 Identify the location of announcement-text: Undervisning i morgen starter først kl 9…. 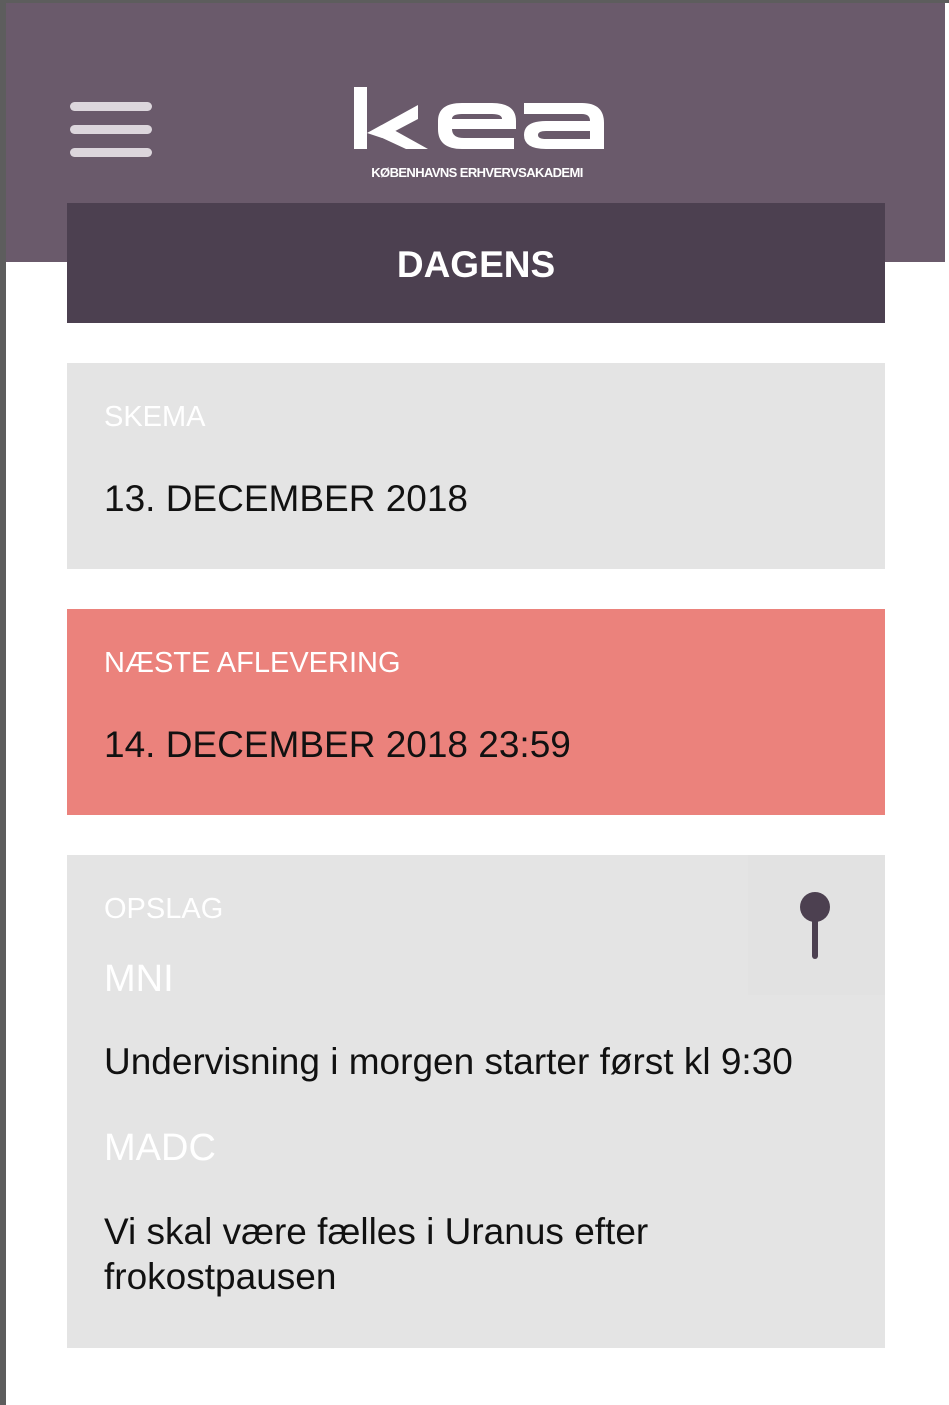
(448, 1061).